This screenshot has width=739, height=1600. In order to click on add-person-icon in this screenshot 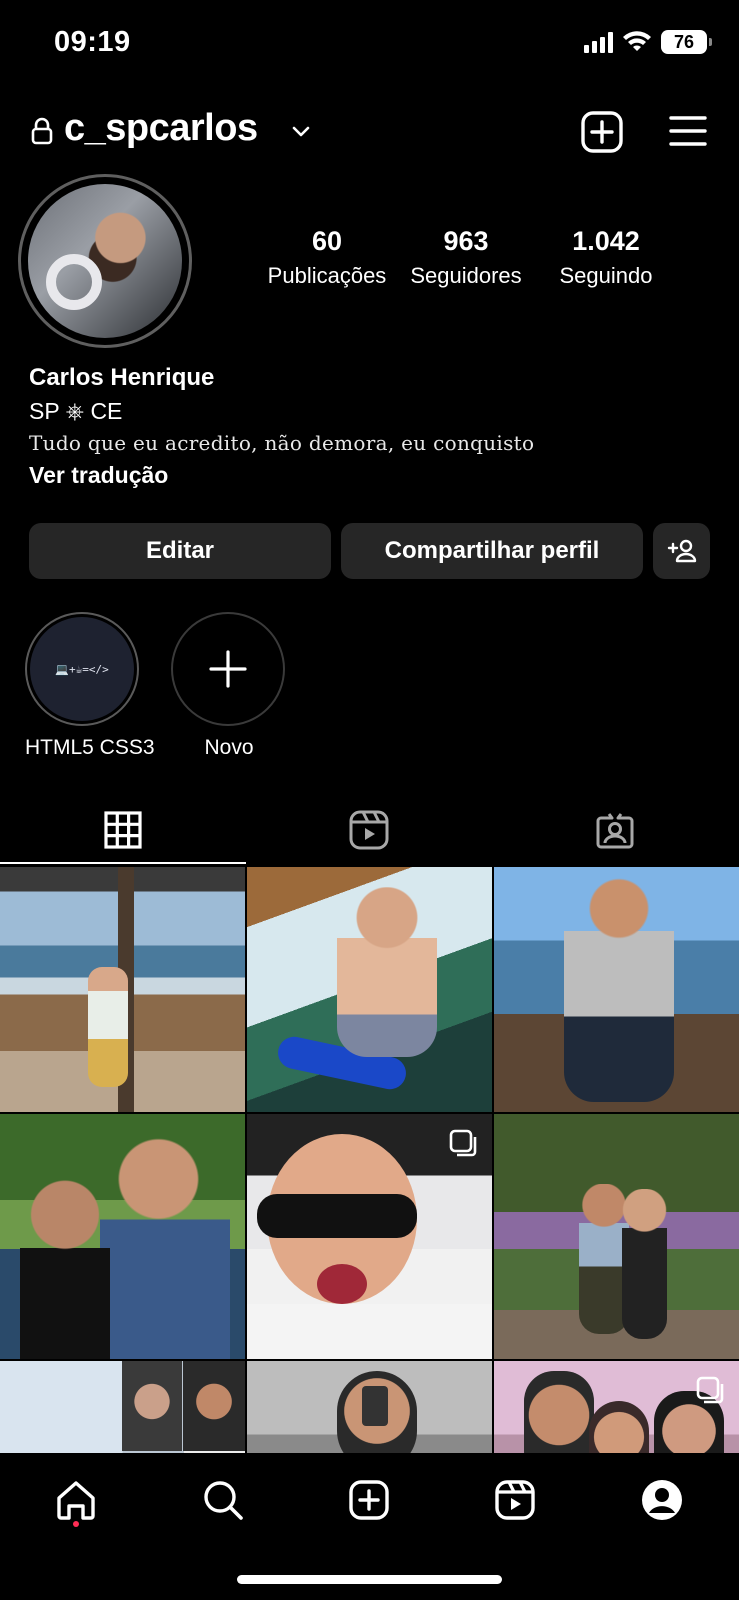, I will do `click(681, 551)`.